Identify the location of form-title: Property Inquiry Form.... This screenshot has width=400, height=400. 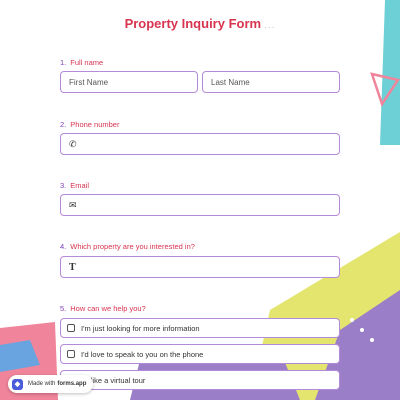
(200, 23).